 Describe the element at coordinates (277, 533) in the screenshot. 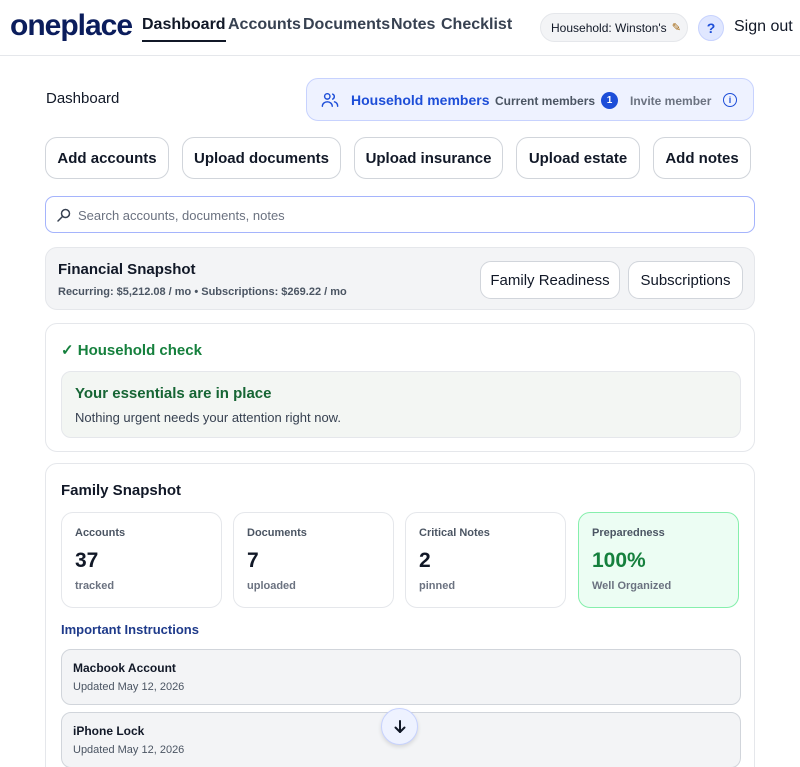

I see `stat-label: Documents` at that location.